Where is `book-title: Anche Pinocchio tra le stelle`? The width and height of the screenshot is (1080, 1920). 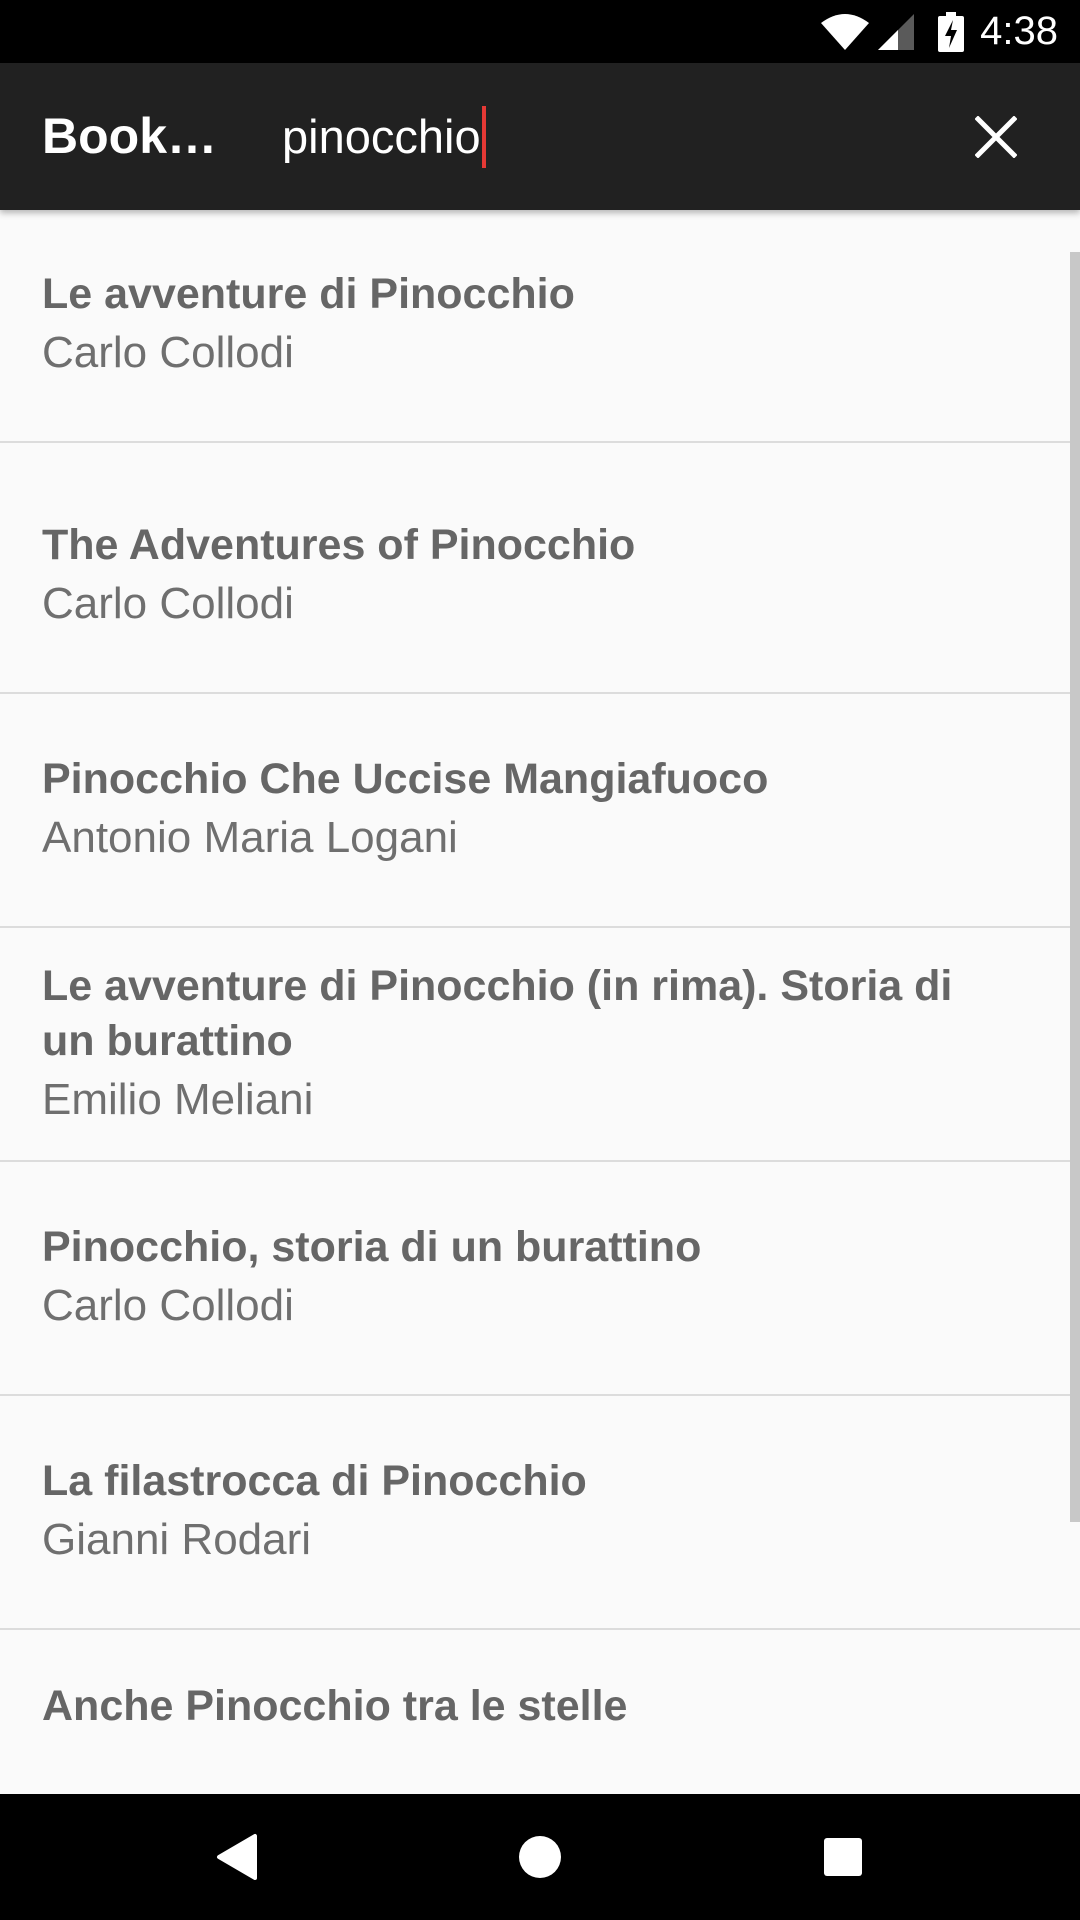
book-title: Anche Pinocchio tra le stelle is located at coordinates (335, 1706).